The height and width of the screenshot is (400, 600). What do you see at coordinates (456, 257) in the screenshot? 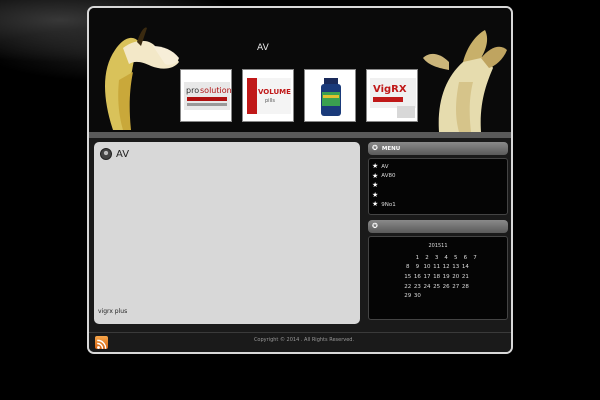
I see `calendar-day: 5` at bounding box center [456, 257].